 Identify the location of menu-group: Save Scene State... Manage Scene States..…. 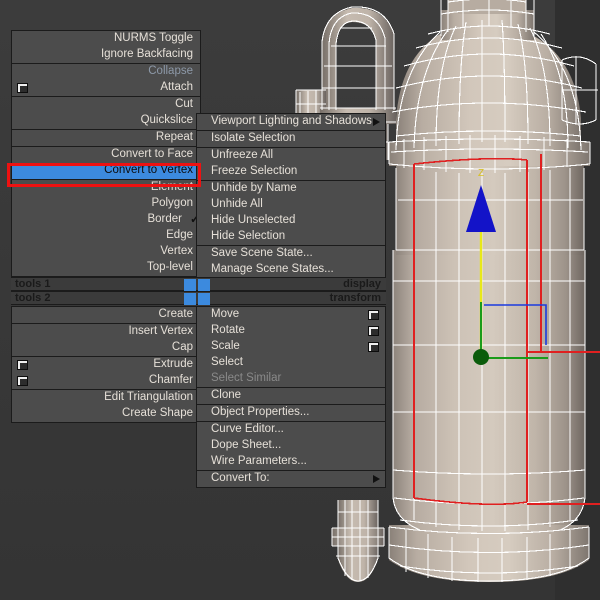
(291, 262).